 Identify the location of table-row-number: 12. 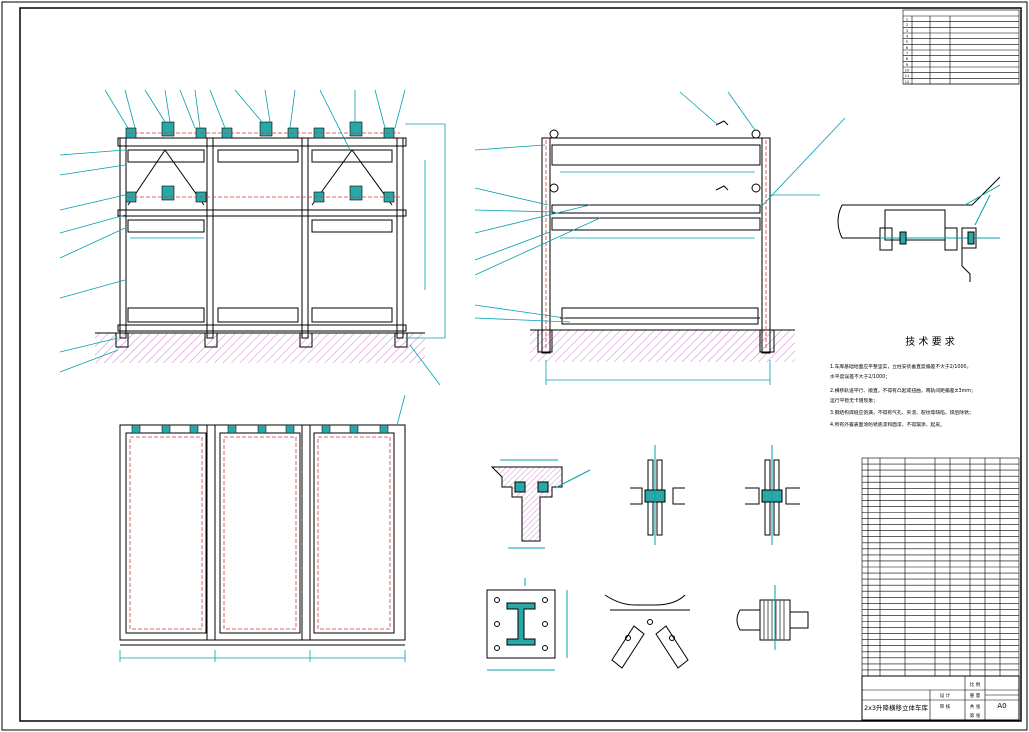
(907, 82).